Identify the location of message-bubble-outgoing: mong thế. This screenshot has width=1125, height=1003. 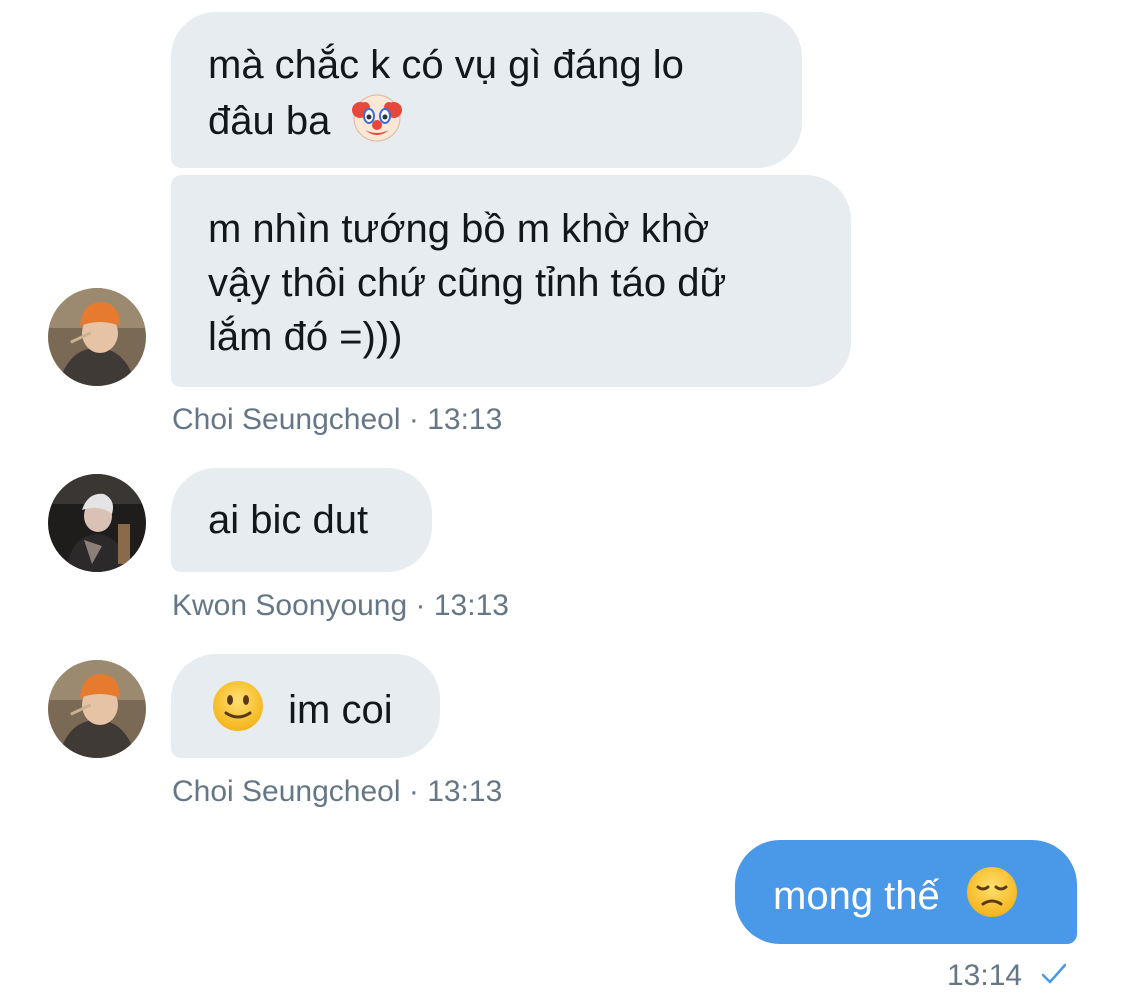
(906, 892).